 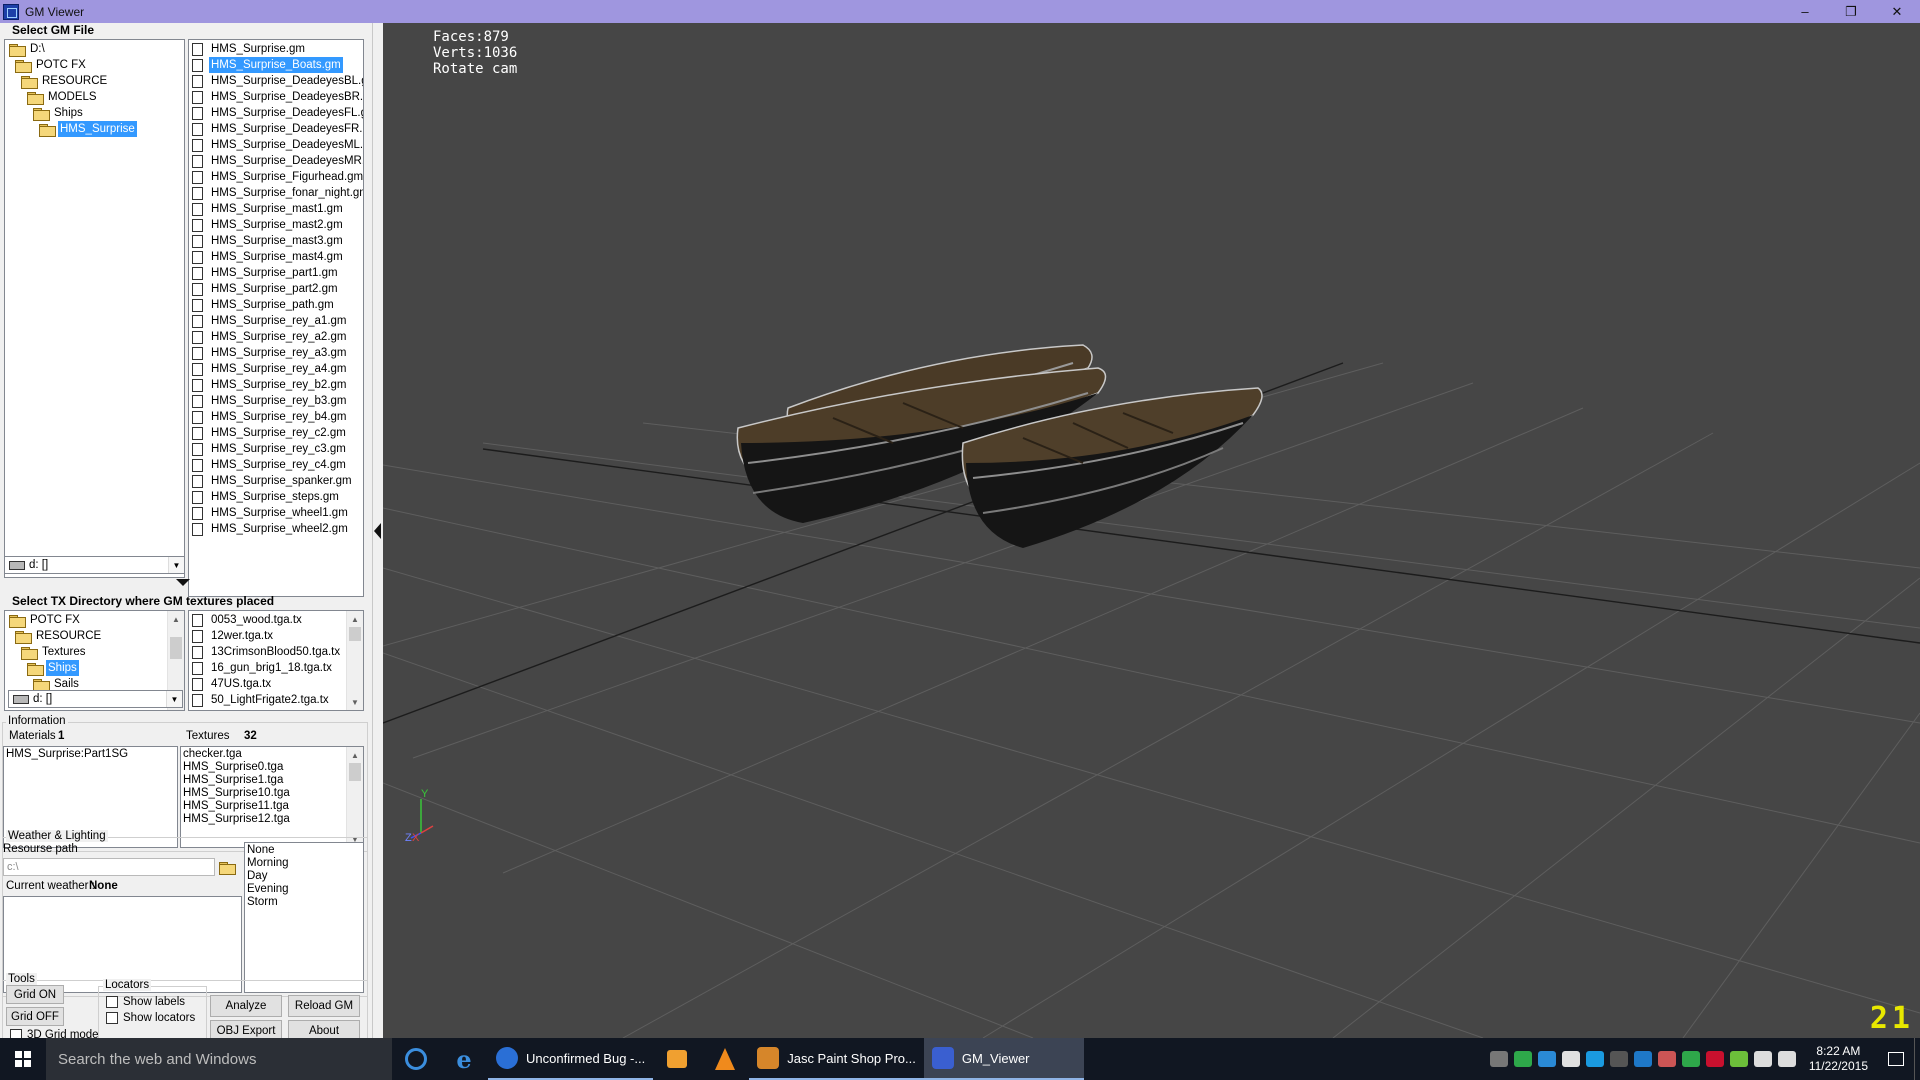 What do you see at coordinates (272, 754) in the screenshot?
I see `texture-item: checker.tga` at bounding box center [272, 754].